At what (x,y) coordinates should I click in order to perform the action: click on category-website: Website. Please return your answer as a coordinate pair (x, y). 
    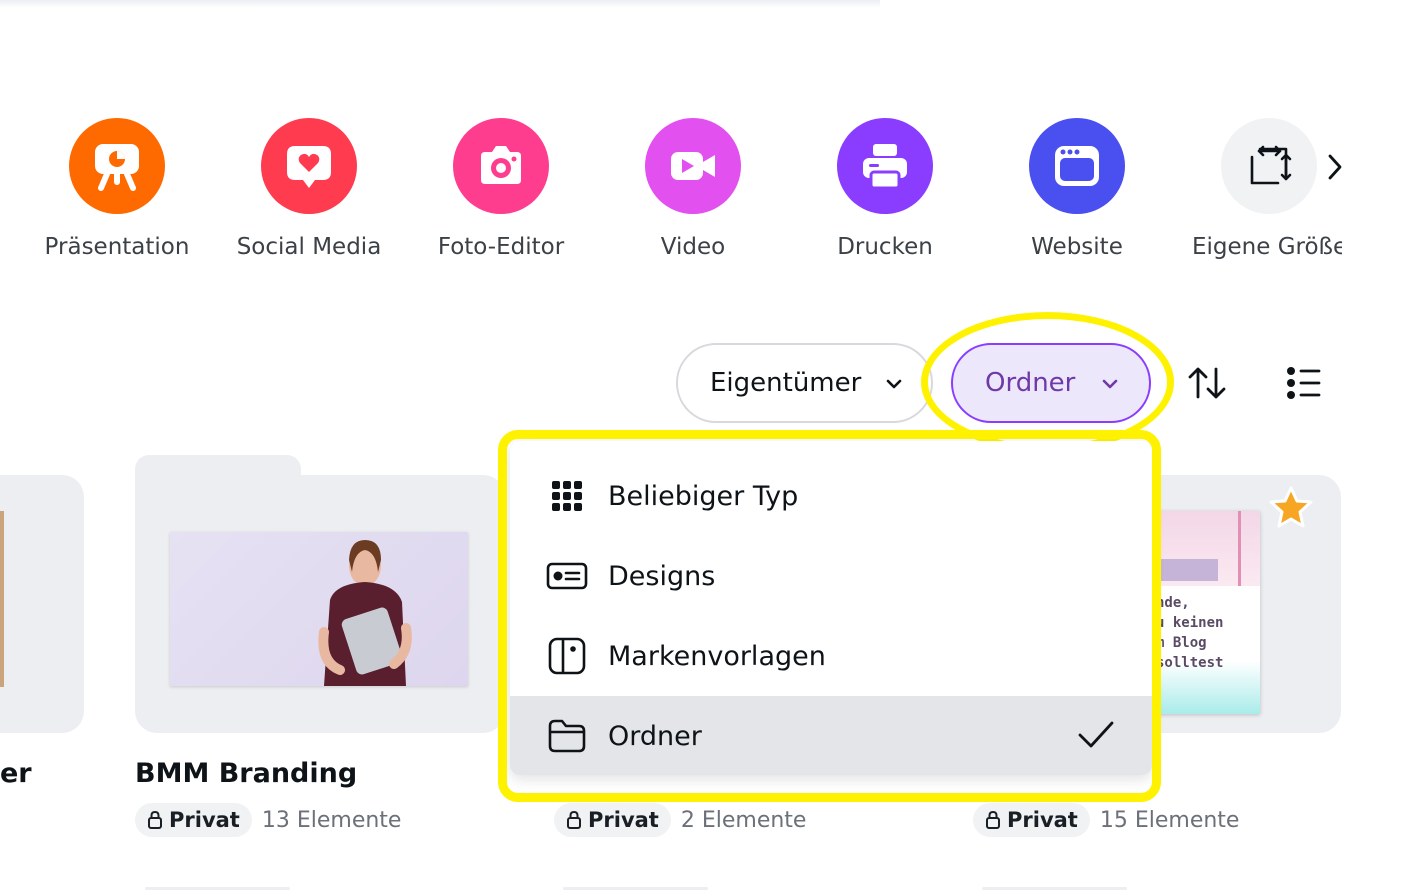
    Looking at the image, I should click on (1077, 189).